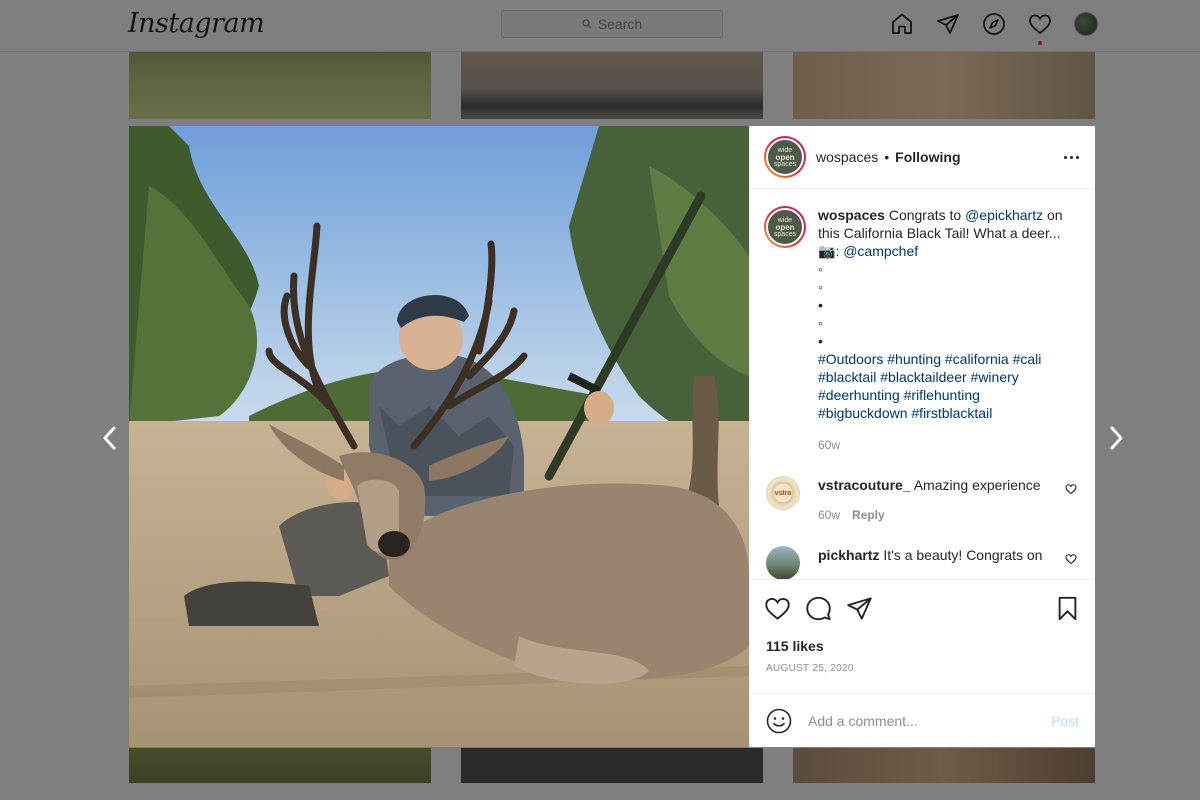  I want to click on author-avatar: wide open spaces, so click(785, 157).